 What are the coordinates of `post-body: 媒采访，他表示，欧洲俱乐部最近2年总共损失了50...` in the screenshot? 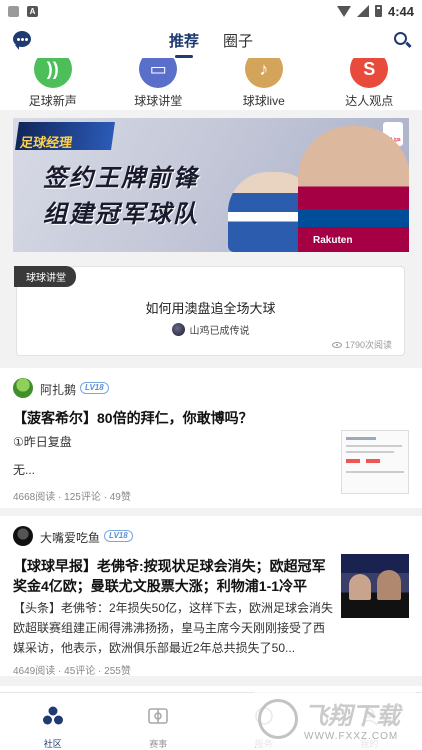 It's located at (154, 648).